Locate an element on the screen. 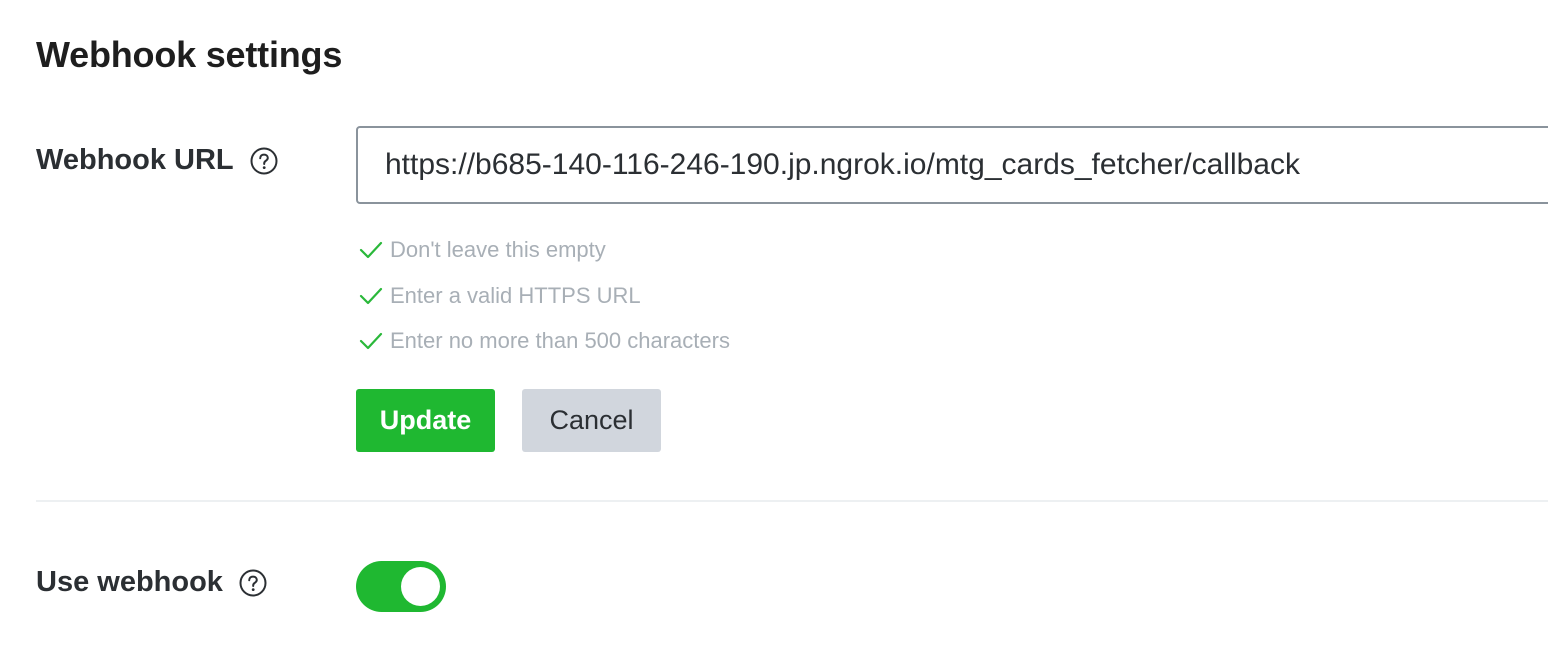 The width and height of the screenshot is (1548, 646). use-webhook-row-label: Use webhook is located at coordinates (151, 582).